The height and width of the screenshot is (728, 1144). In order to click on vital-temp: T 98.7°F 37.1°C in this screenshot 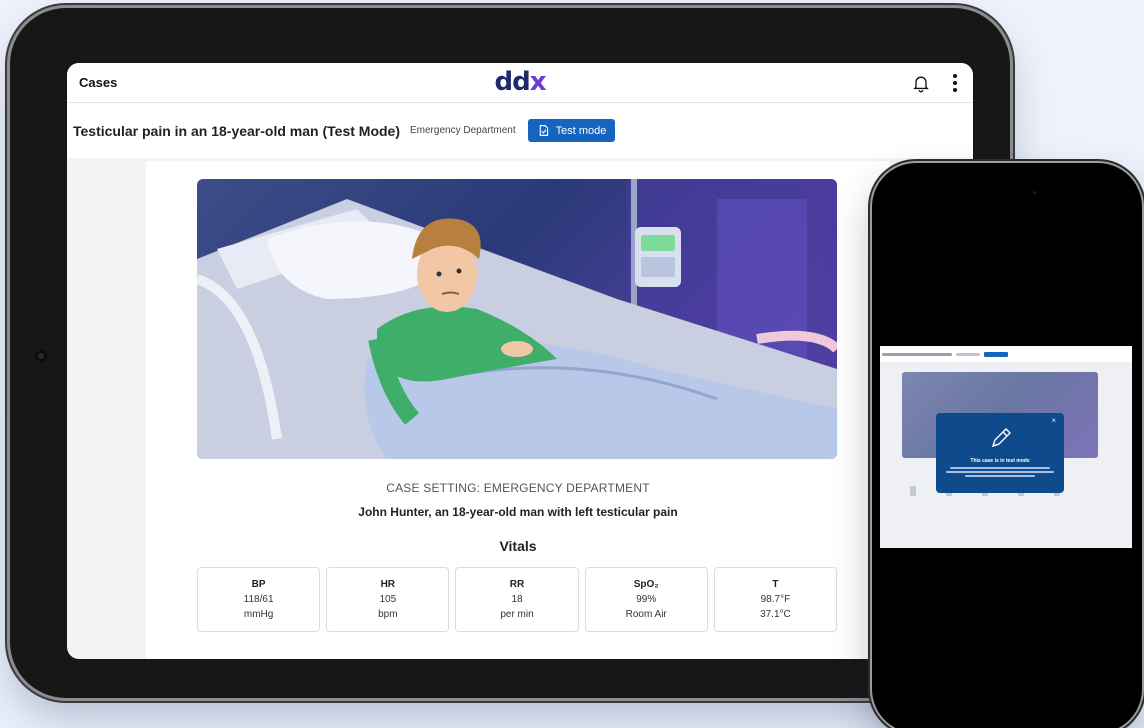, I will do `click(775, 599)`.